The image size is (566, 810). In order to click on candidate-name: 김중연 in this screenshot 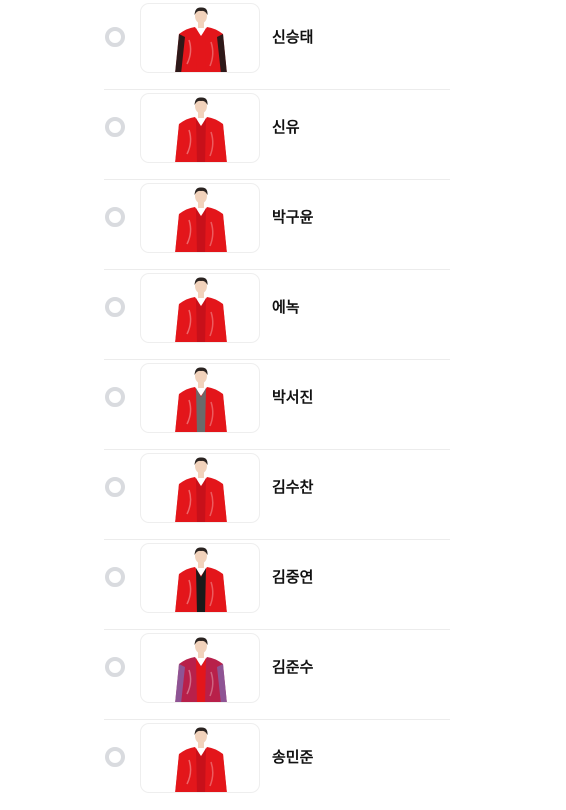, I will do `click(293, 577)`.